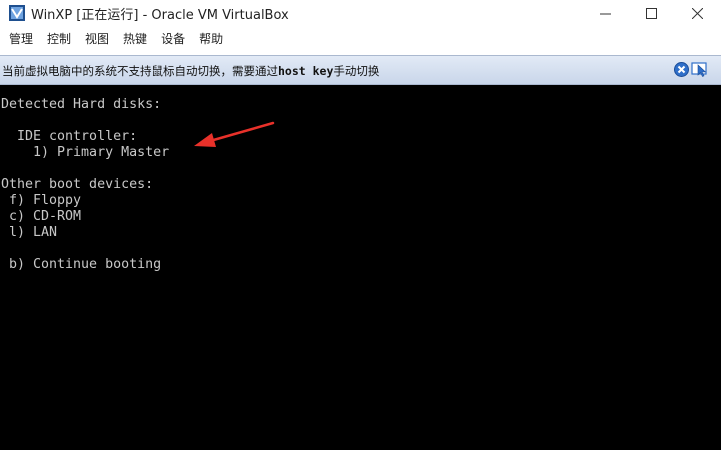  Describe the element at coordinates (306, 71) in the screenshot. I see `notification-host-key: host key` at that location.